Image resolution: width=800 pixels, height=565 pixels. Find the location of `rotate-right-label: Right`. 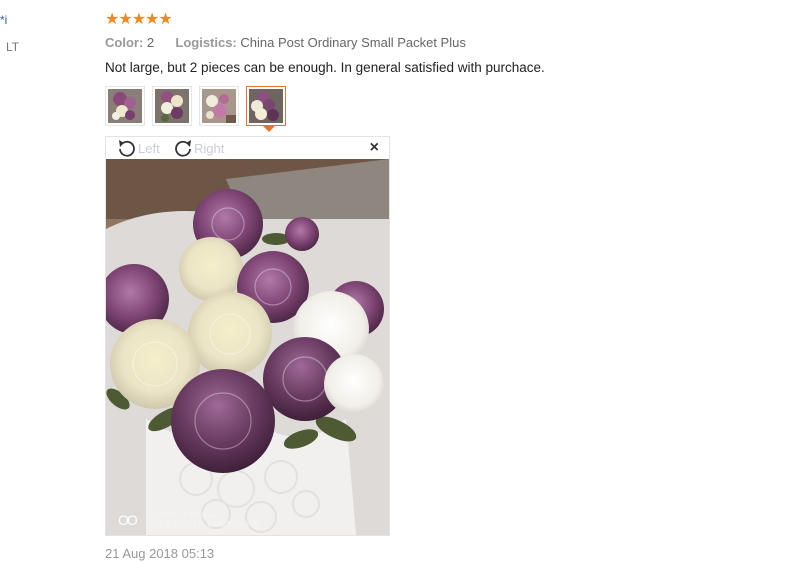

rotate-right-label: Right is located at coordinates (209, 148).